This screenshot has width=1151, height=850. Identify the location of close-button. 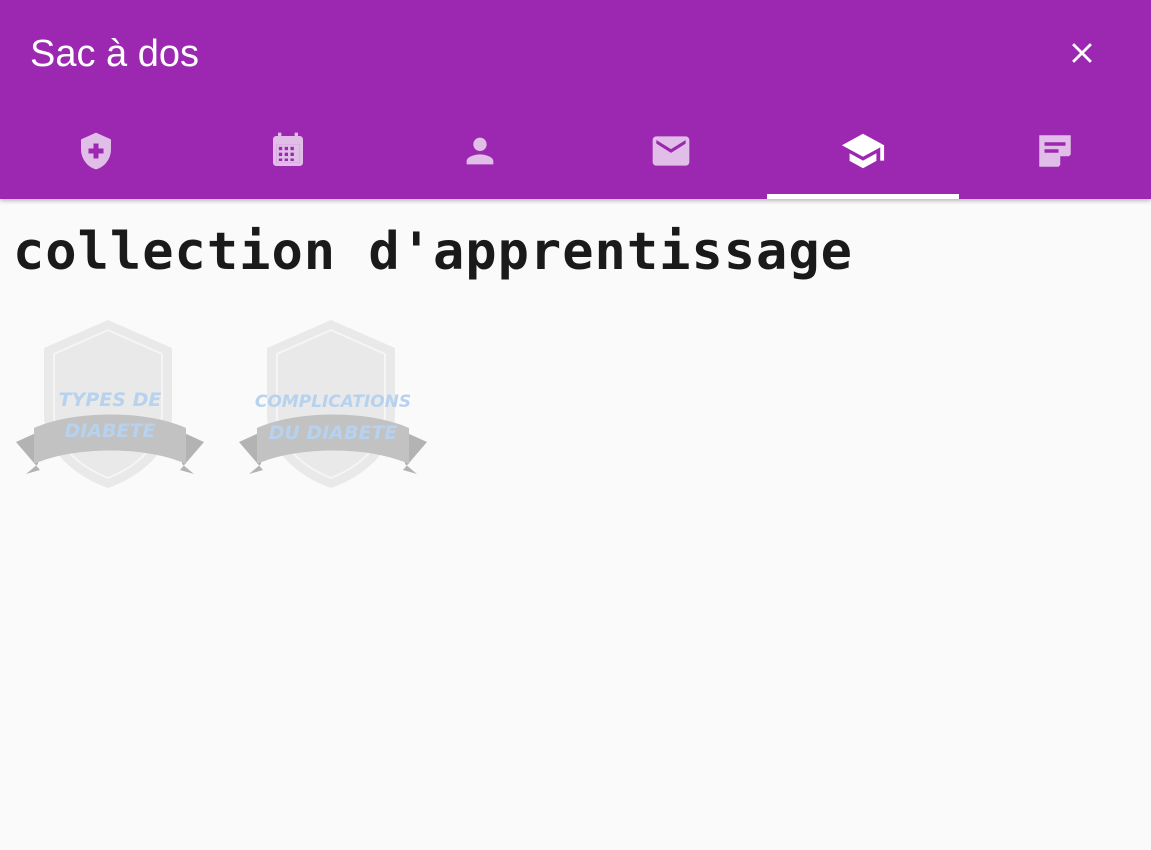
(1082, 53).